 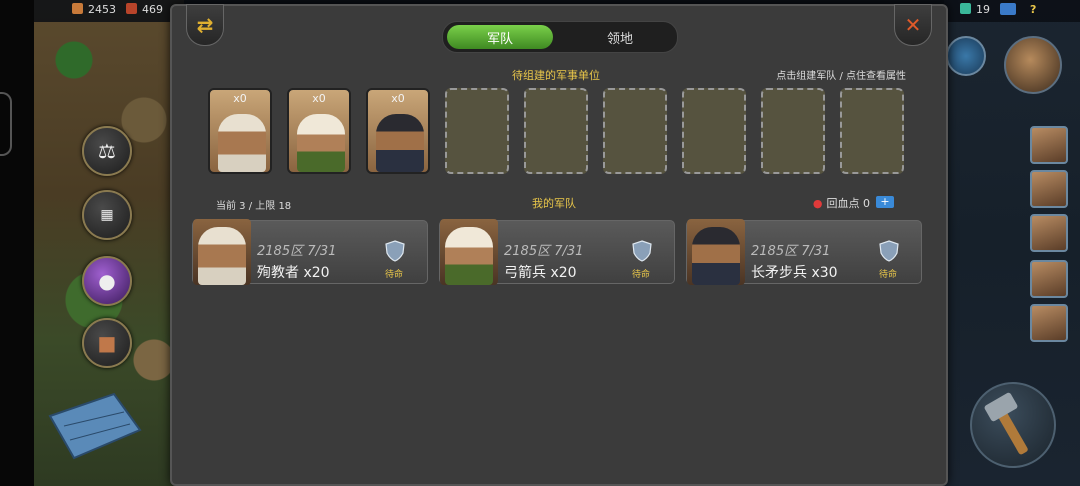 I want to click on martyr-avatar, so click(x=222, y=252).